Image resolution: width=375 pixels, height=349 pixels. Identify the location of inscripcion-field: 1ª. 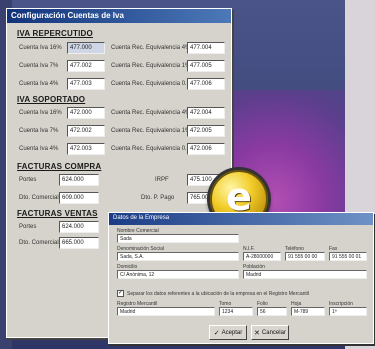
(348, 311).